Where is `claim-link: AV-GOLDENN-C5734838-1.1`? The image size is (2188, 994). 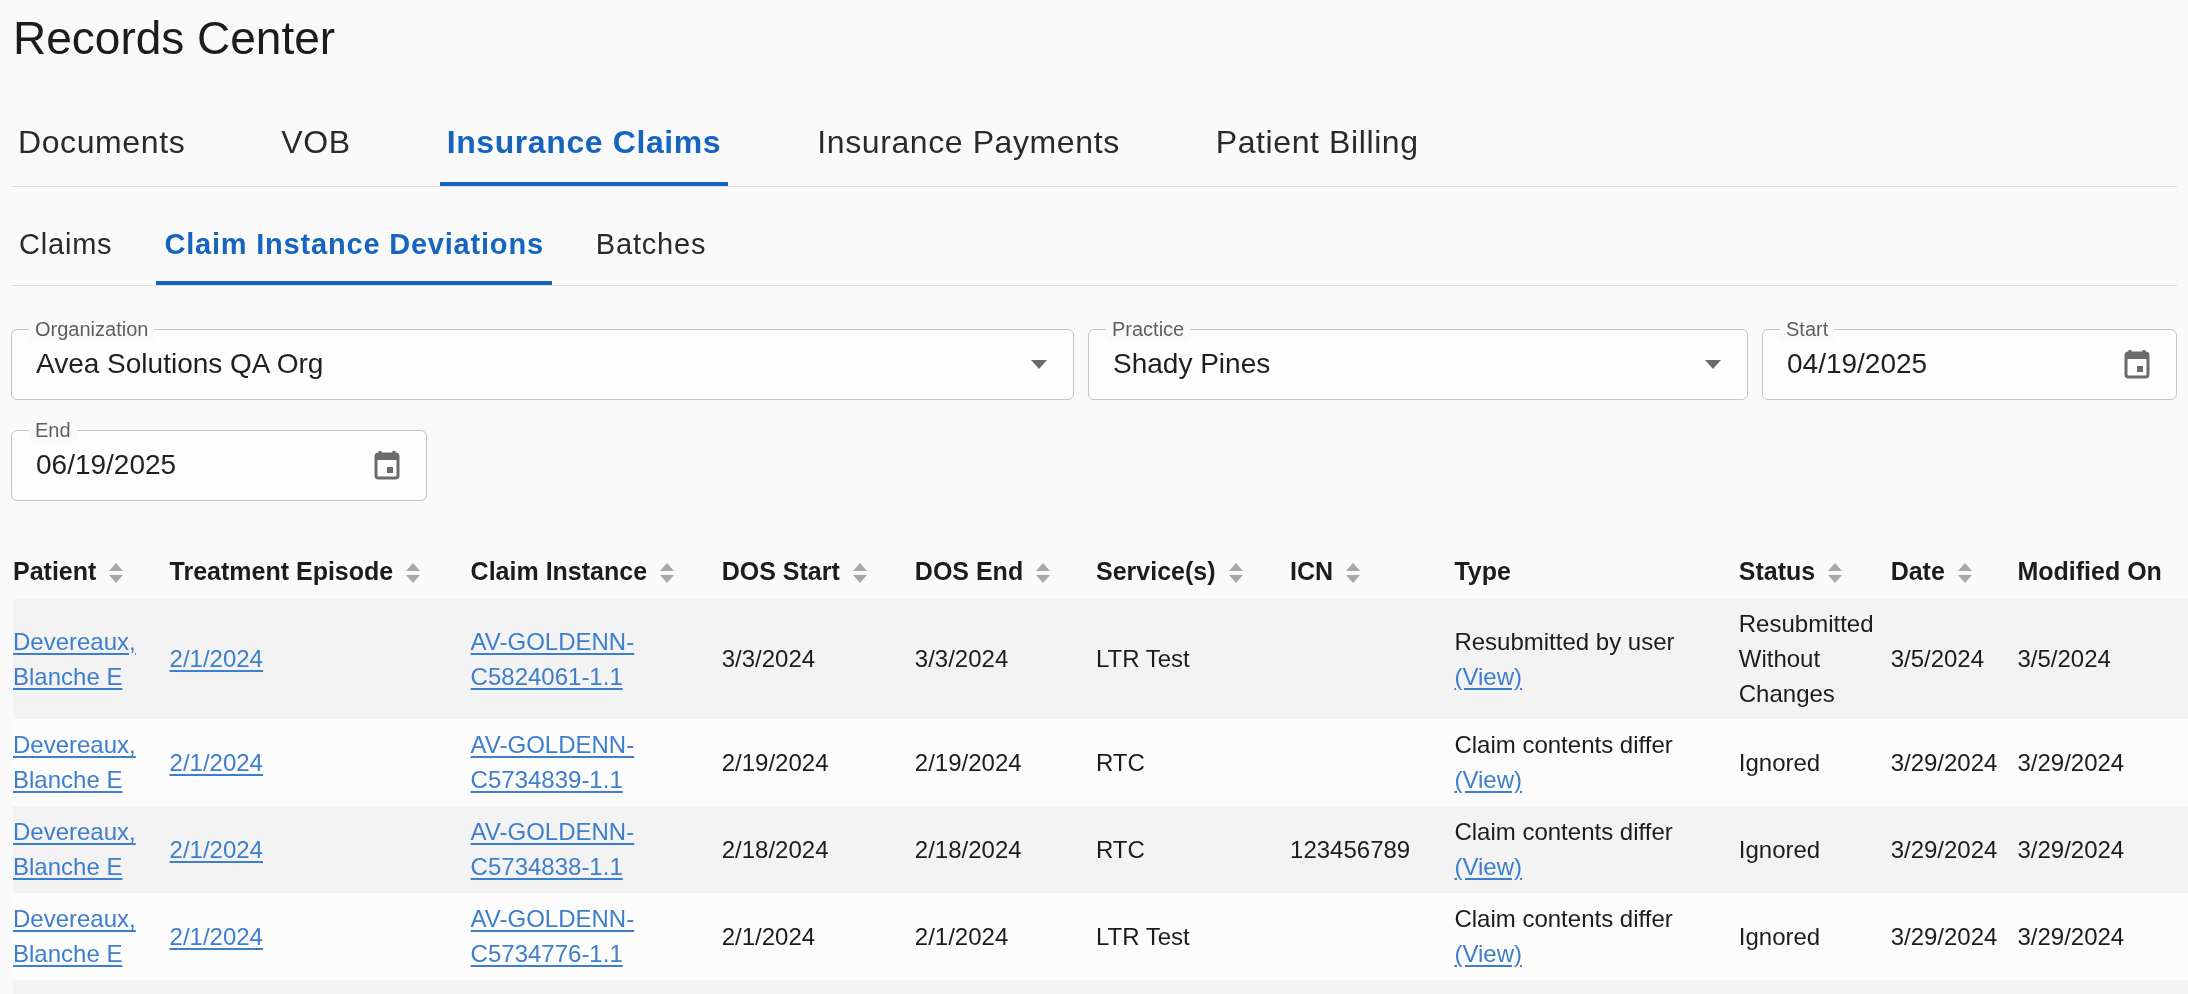
claim-link: AV-GOLDENN-C5734838-1.1 is located at coordinates (591, 849).